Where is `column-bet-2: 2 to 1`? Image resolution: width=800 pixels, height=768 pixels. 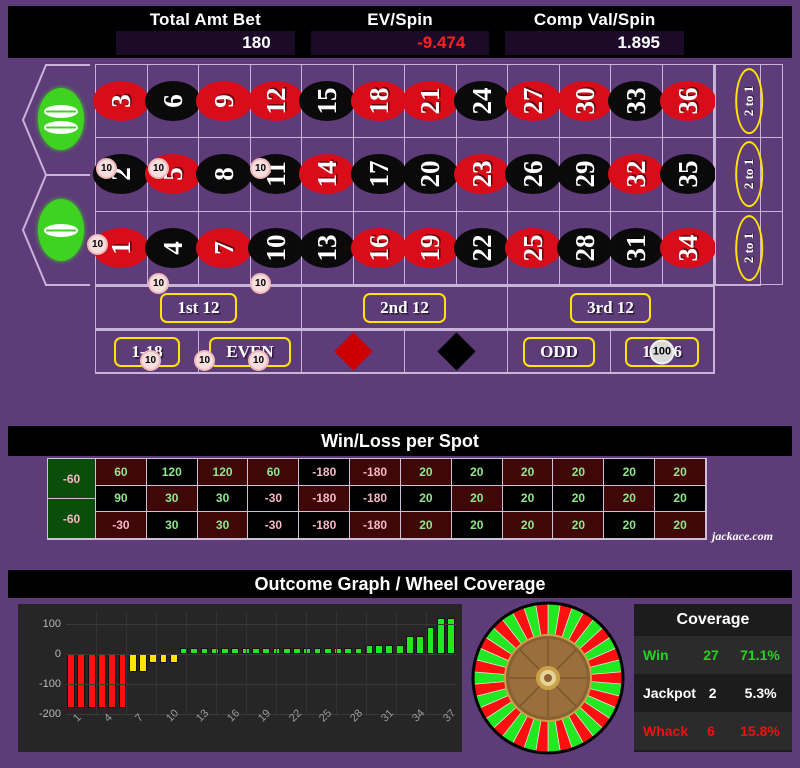
column-bet-2: 2 to 1 is located at coordinates (749, 174).